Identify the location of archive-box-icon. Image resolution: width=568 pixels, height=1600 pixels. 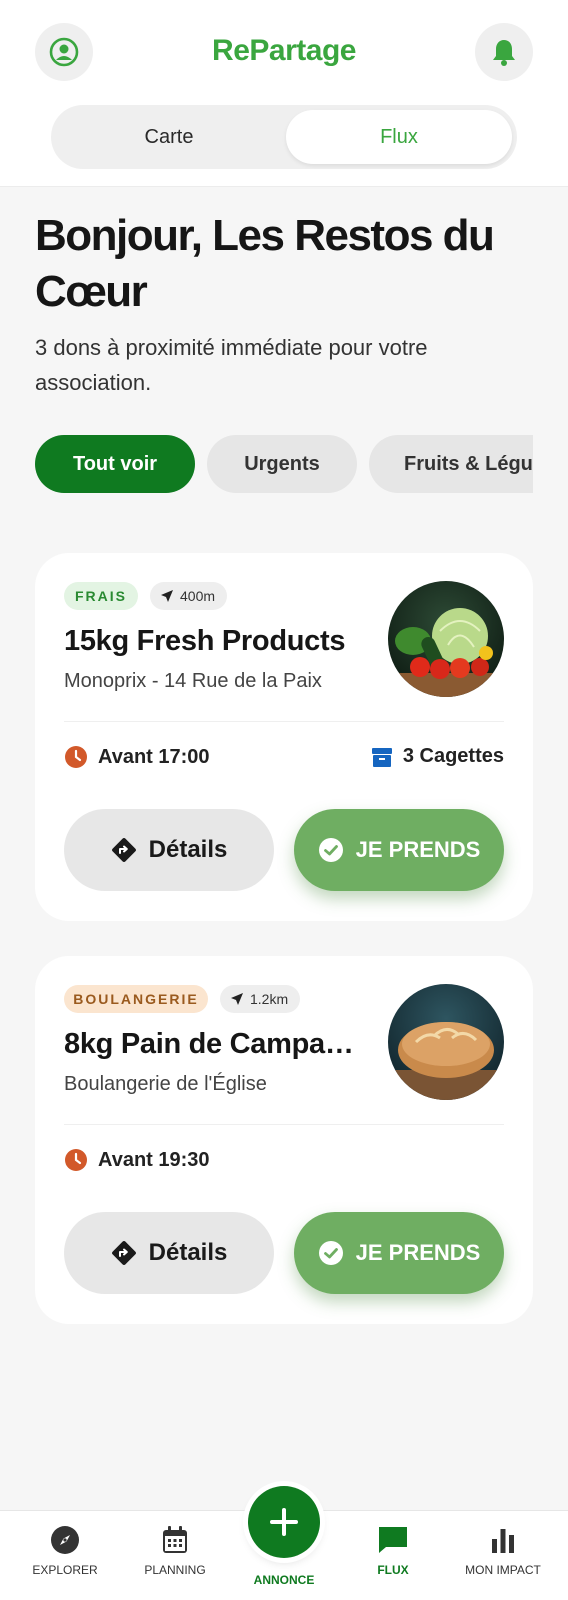
(381, 757).